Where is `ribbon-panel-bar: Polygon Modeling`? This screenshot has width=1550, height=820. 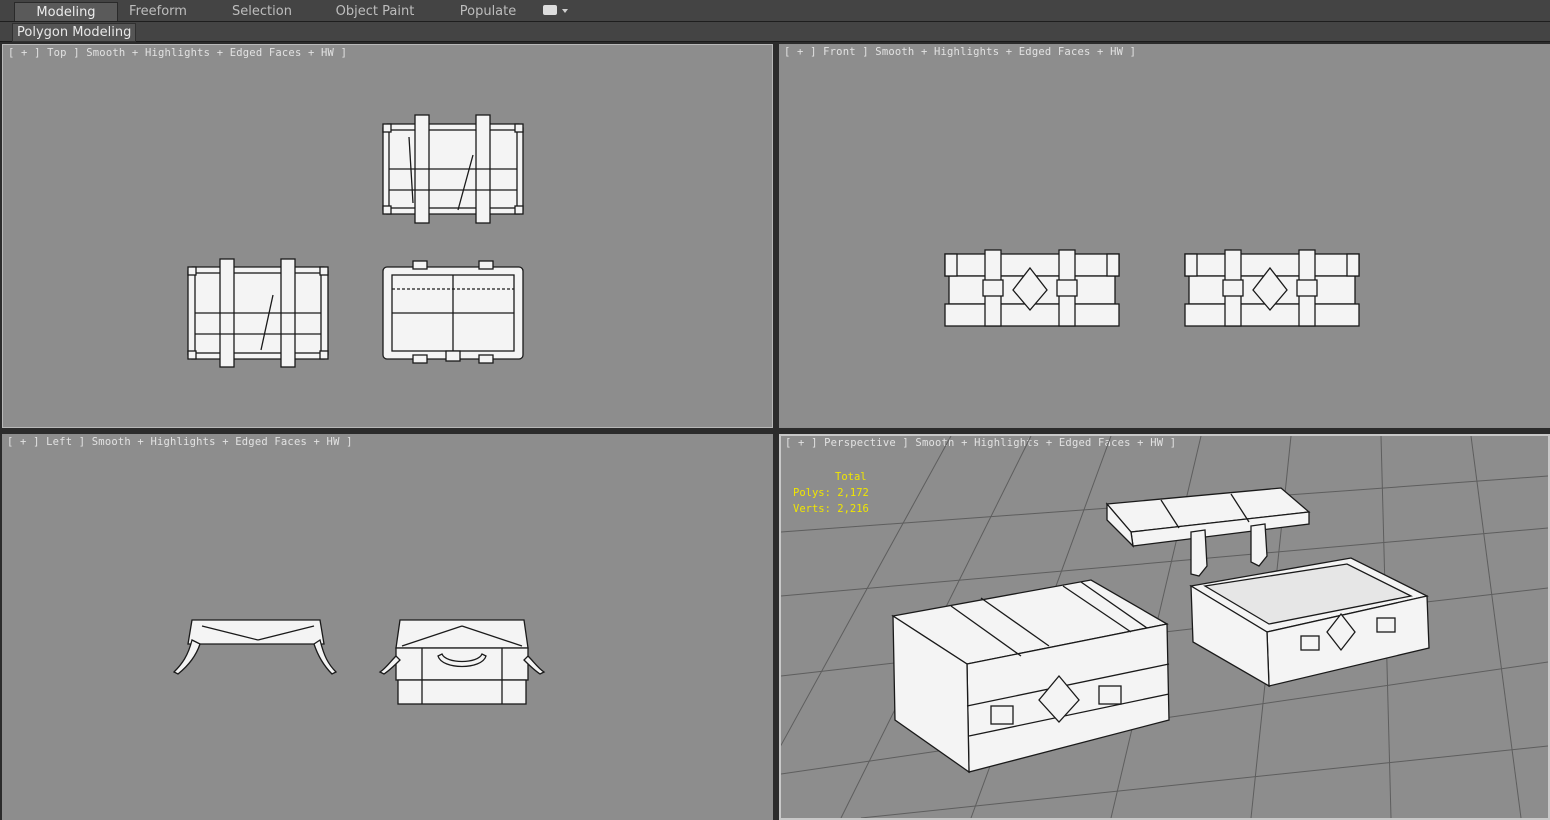 ribbon-panel-bar: Polygon Modeling is located at coordinates (775, 32).